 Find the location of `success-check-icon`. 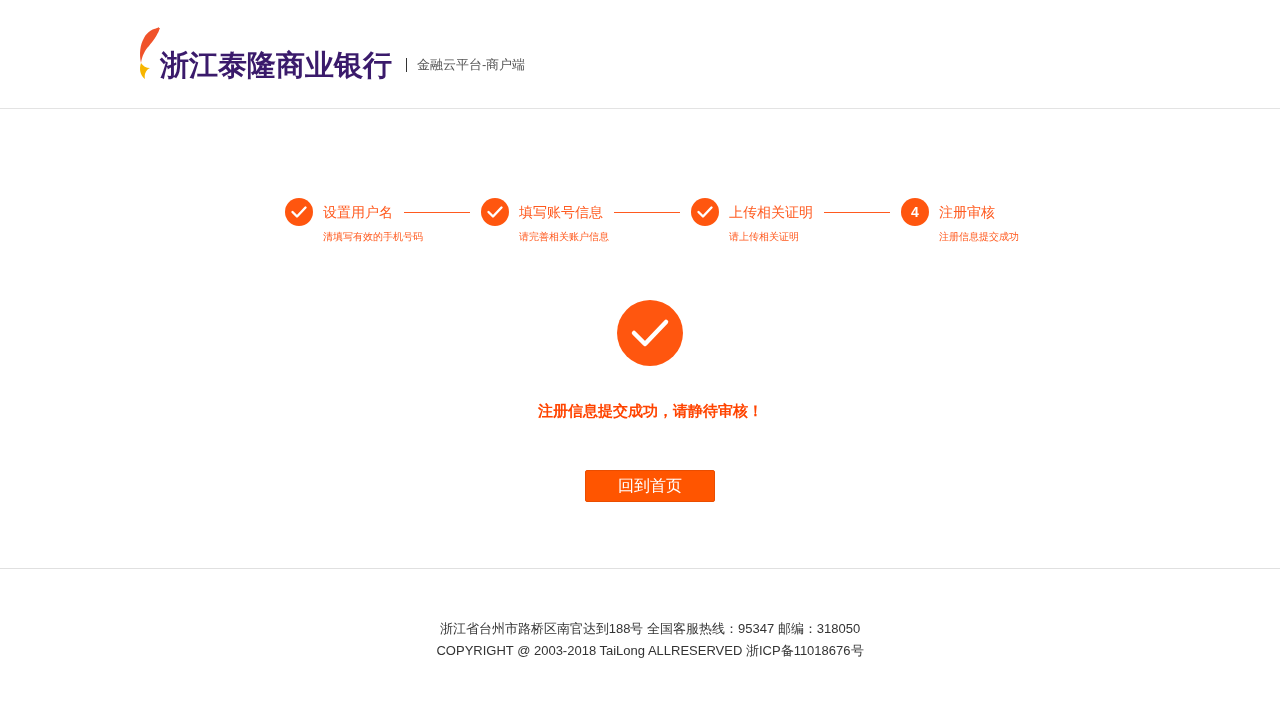

success-check-icon is located at coordinates (650, 333).